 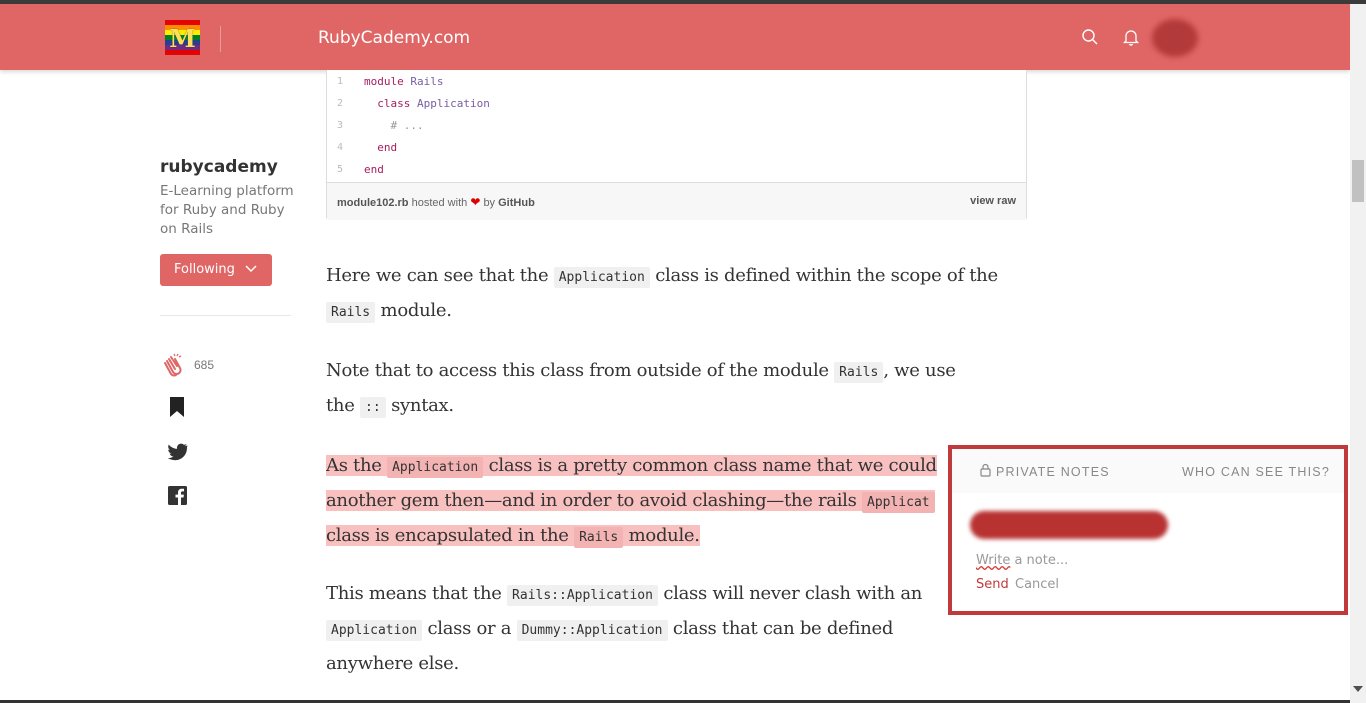 I want to click on site-logo: M, so click(x=182, y=37).